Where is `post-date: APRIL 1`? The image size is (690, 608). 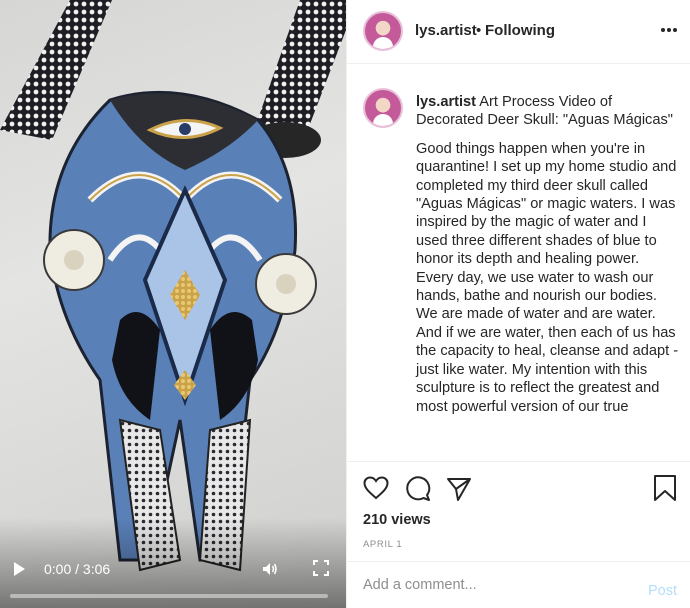
post-date: APRIL 1 is located at coordinates (382, 544).